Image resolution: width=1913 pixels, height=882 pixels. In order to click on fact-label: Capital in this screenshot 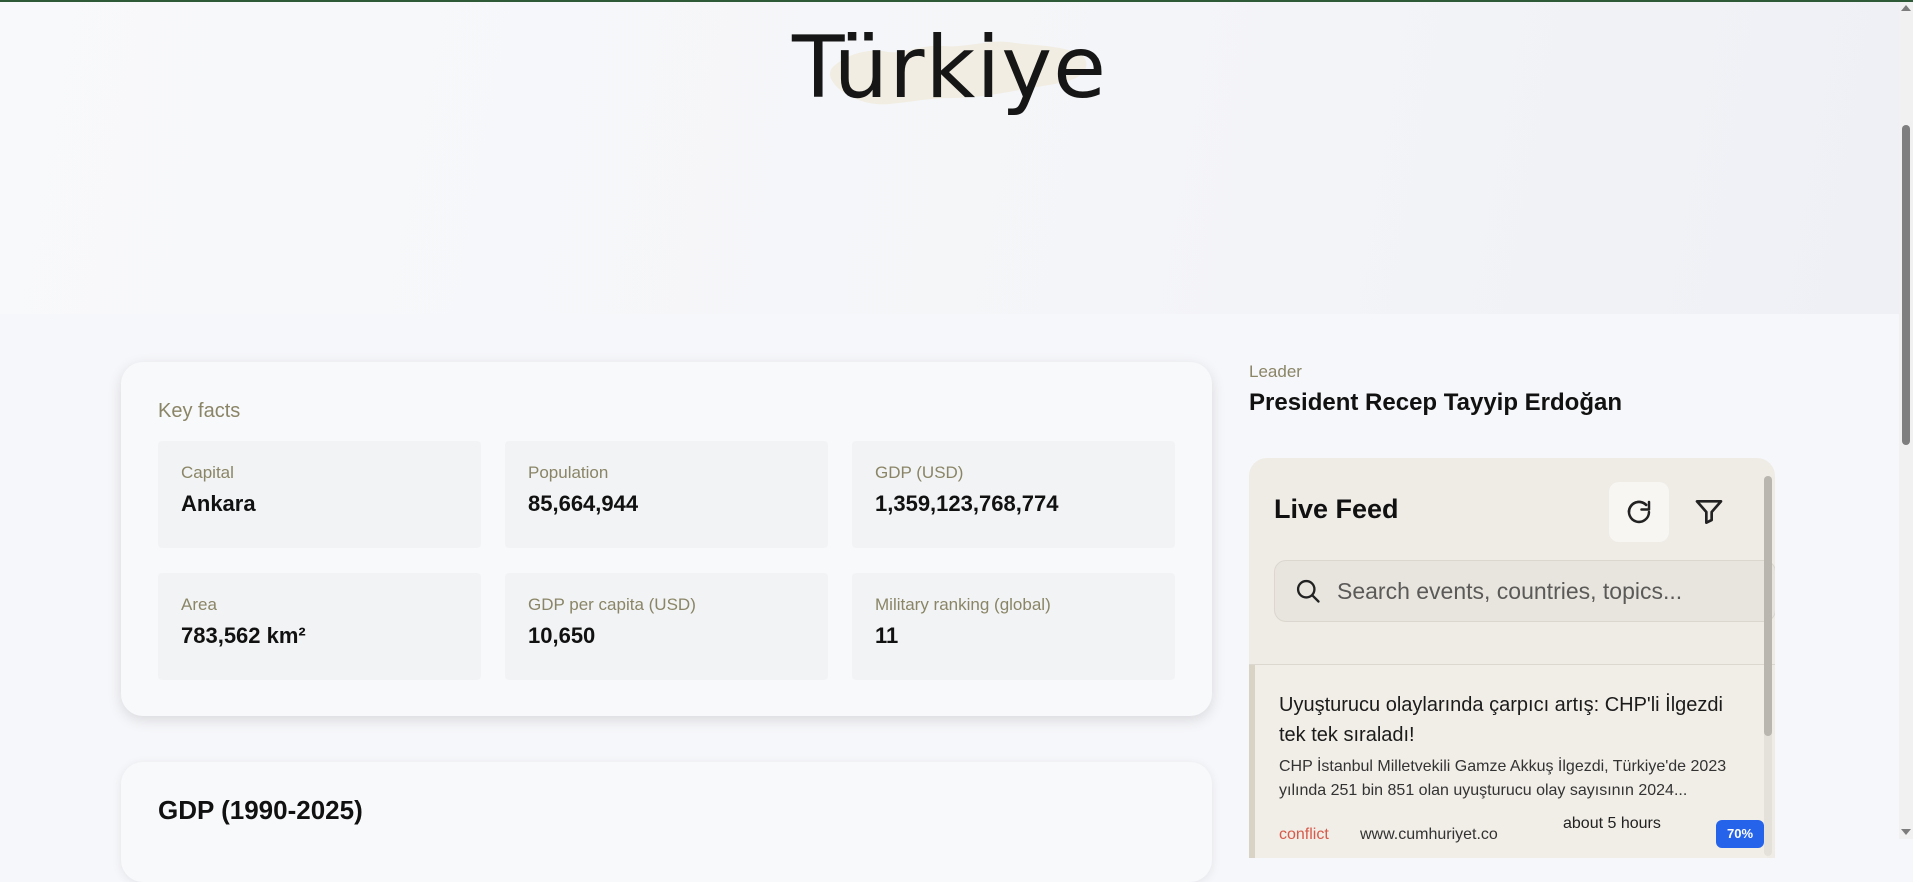, I will do `click(207, 472)`.